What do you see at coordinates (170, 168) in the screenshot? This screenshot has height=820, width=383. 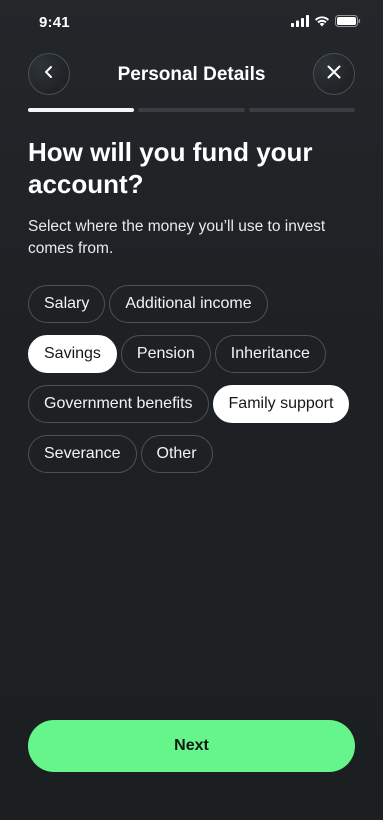 I see `question-title: How will you fund your account?` at bounding box center [170, 168].